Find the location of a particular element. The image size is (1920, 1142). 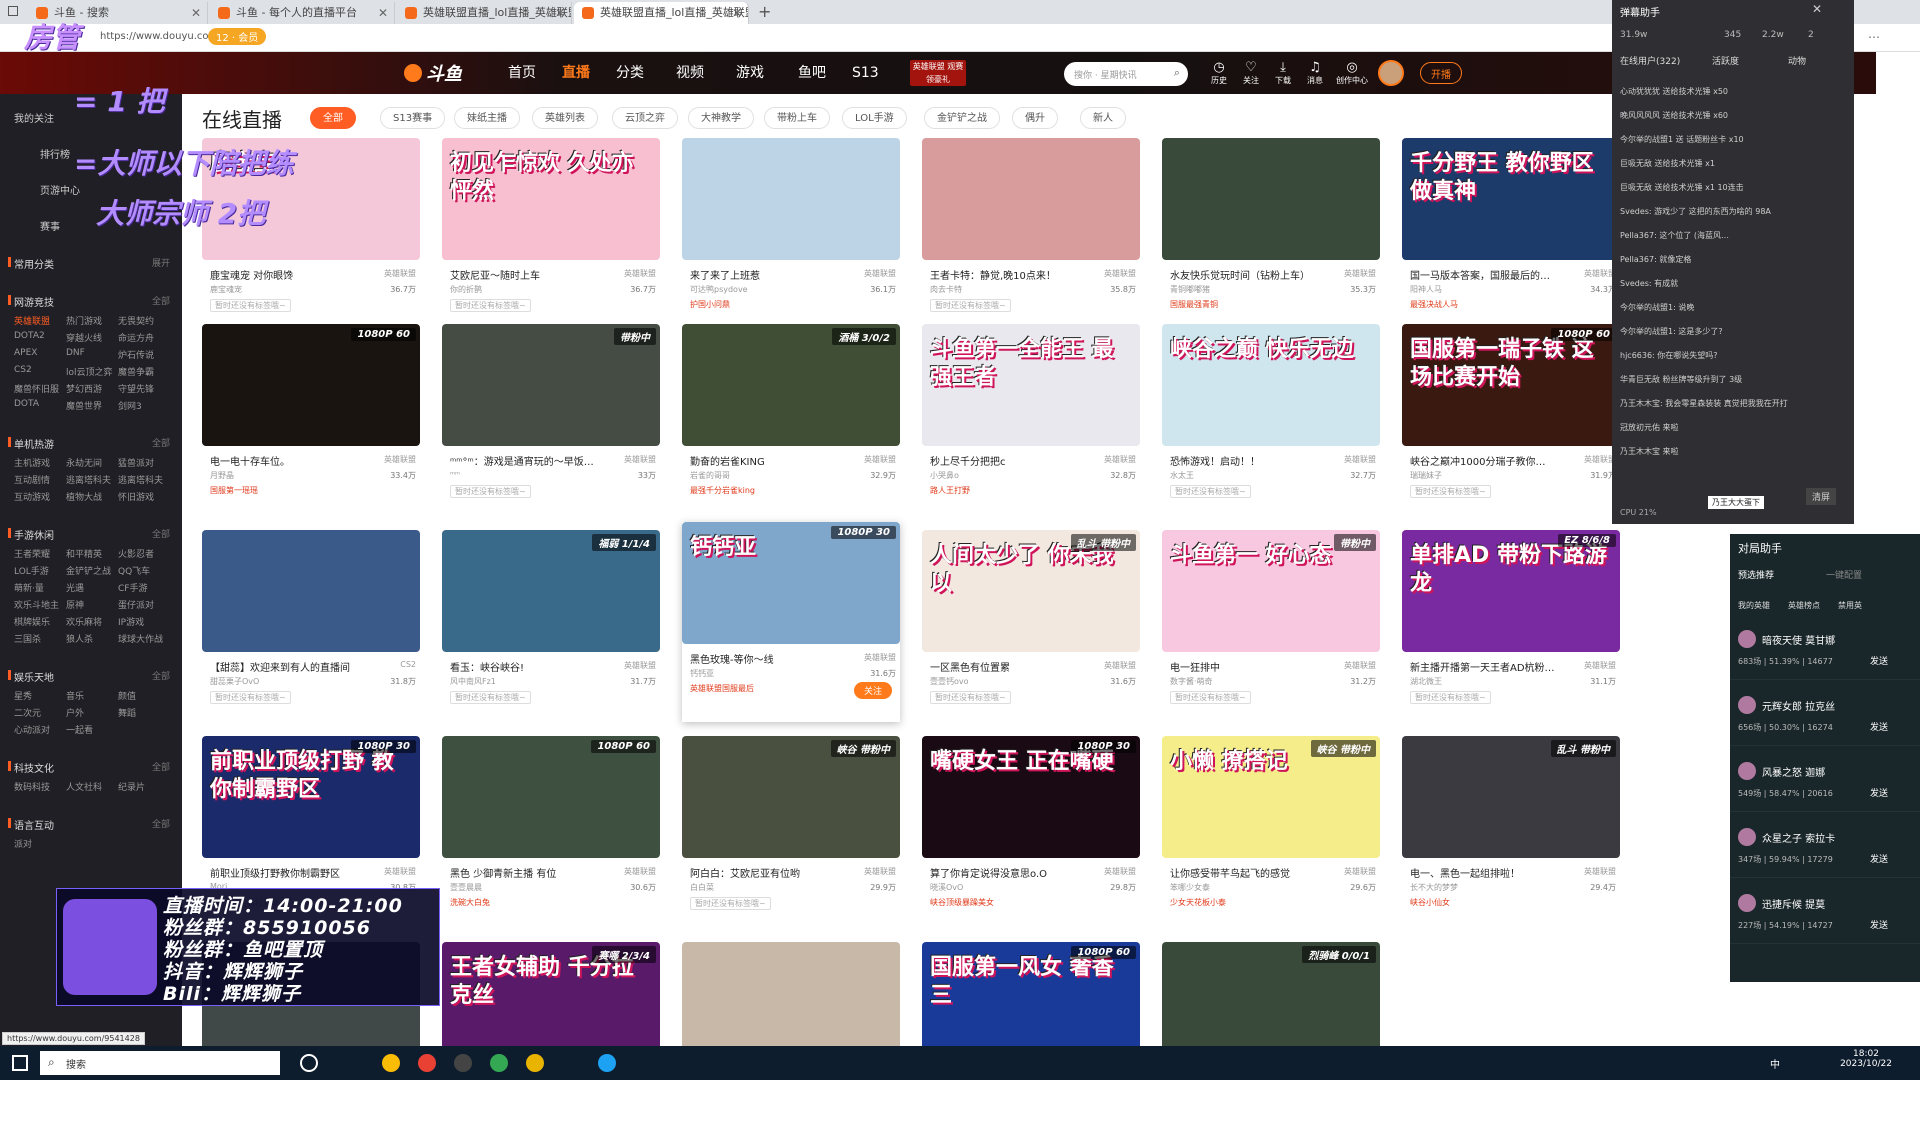

history-button: ◷ 历史 is located at coordinates (1219, 73).